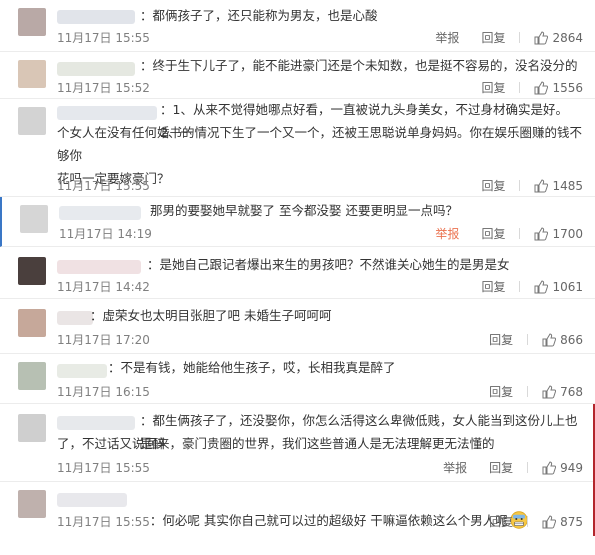 The width and height of the screenshot is (595, 555). I want to click on like-button: 1485, so click(558, 186).